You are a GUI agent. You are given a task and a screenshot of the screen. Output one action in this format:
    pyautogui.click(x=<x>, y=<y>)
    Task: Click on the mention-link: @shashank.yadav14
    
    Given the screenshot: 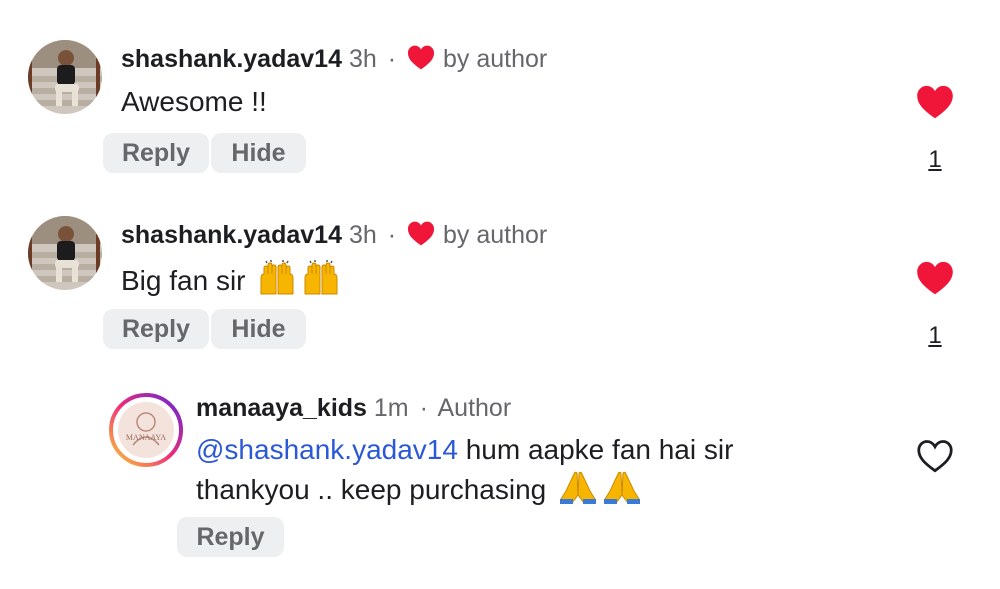 What is the action you would take?
    pyautogui.click(x=327, y=449)
    